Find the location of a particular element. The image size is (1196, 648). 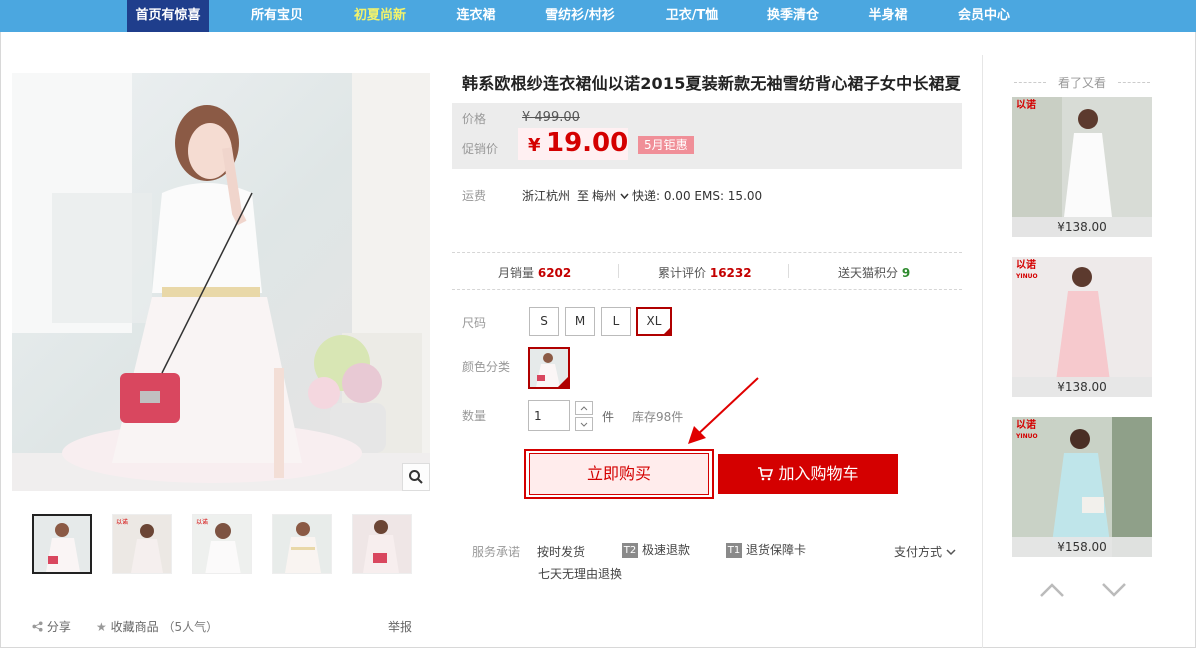

recommended-item-3: 以诺 YINUO ¥158.00 is located at coordinates (1082, 487).